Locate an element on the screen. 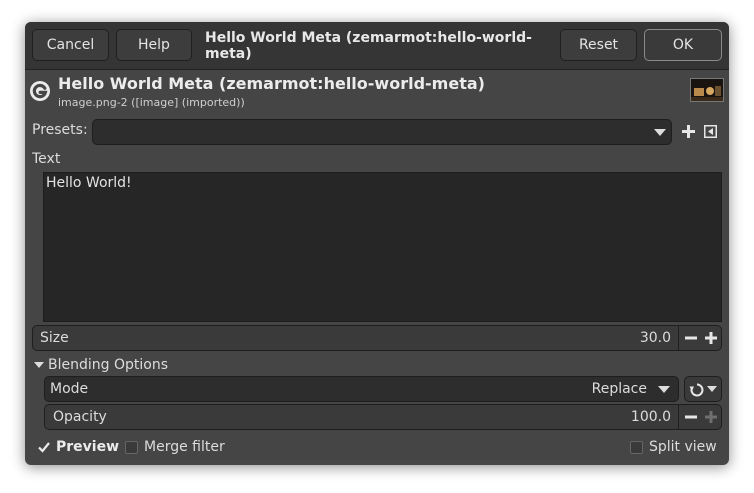  reset-button: Reset is located at coordinates (598, 45).